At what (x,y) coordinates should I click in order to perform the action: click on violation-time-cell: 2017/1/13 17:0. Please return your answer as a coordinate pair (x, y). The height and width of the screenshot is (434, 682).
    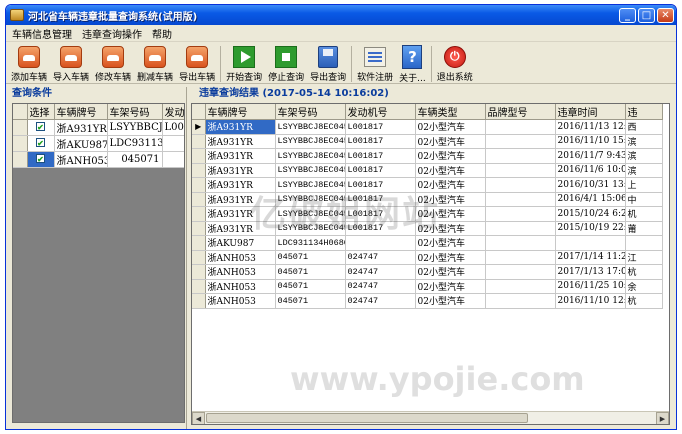
    Looking at the image, I should click on (590, 272).